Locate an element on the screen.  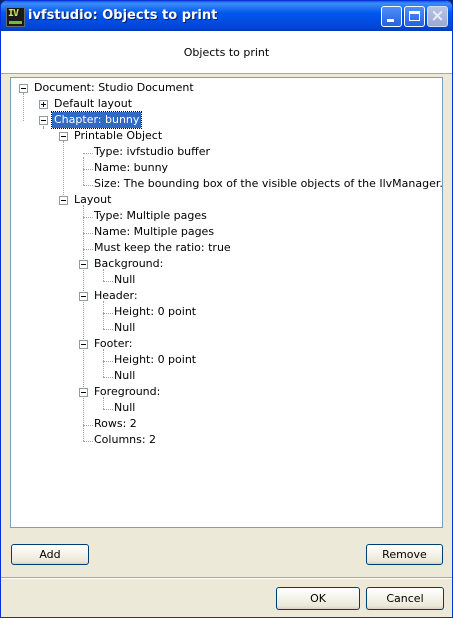
tree-node-label: Layout is located at coordinates (93, 199).